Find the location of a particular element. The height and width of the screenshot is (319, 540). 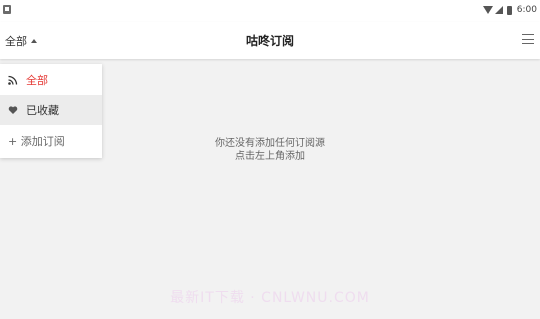

battery-icon is located at coordinates (509, 10).